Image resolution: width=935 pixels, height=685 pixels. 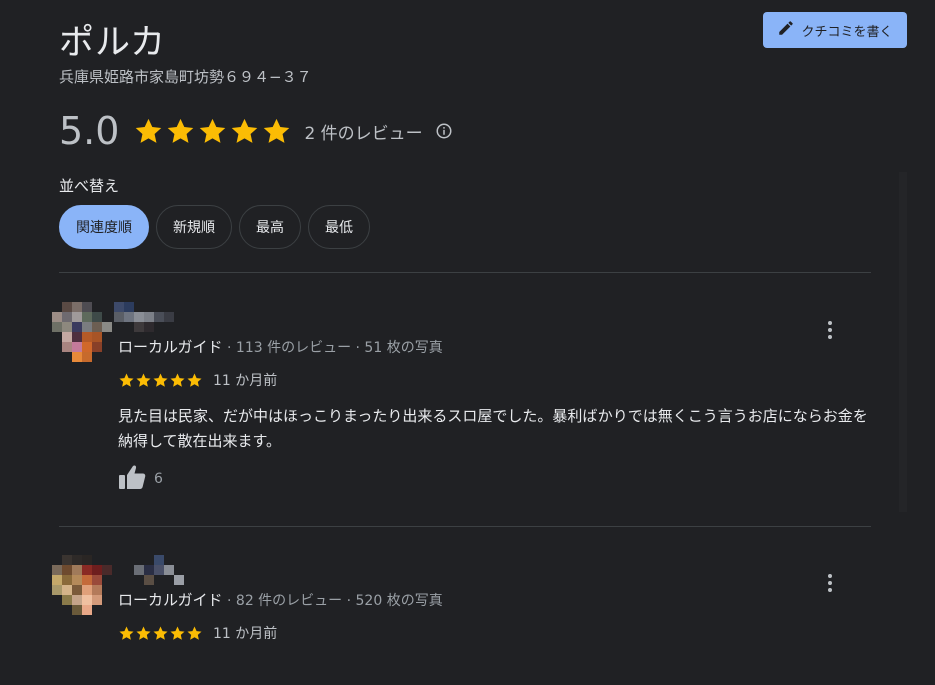 What do you see at coordinates (332, 348) in the screenshot?
I see `reviewer-stats: · 113 件のレビュー · 51 枚の写真` at bounding box center [332, 348].